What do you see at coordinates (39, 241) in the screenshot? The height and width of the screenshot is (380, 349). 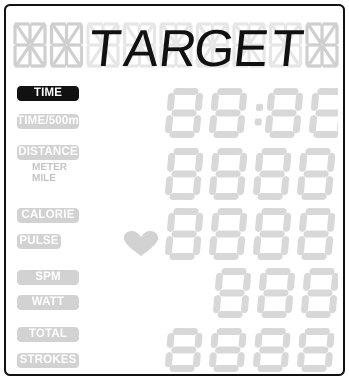 I see `label-pulse: PULSE` at bounding box center [39, 241].